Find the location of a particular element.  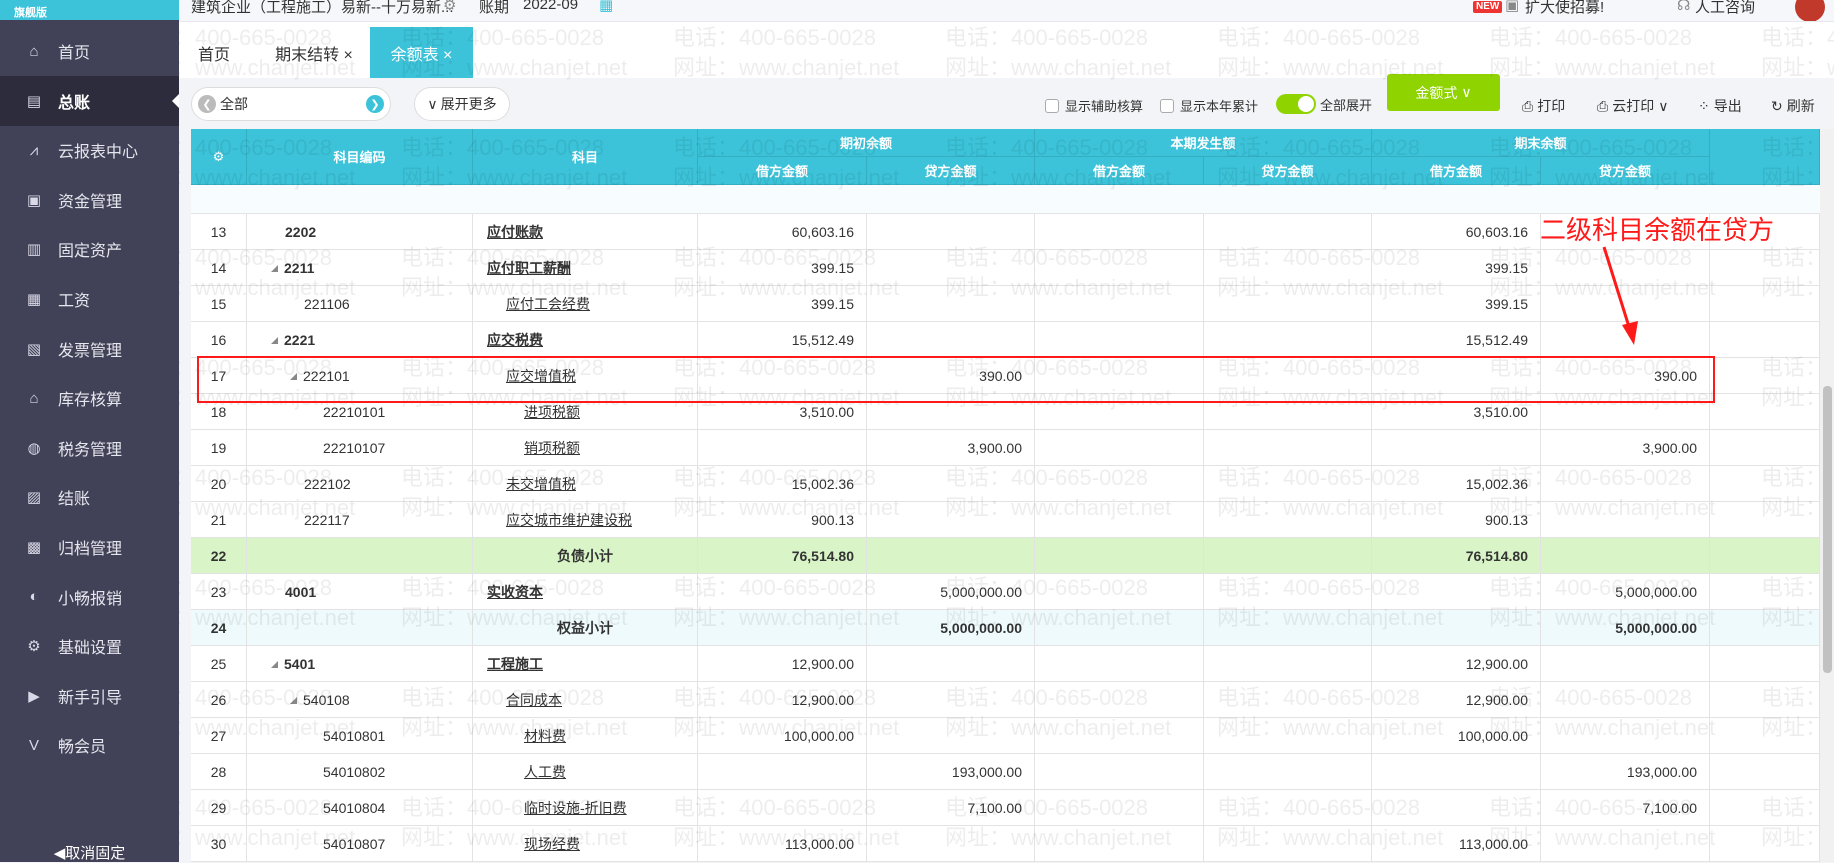

format-dropdown: 金额式 ∨ is located at coordinates (1443, 92).